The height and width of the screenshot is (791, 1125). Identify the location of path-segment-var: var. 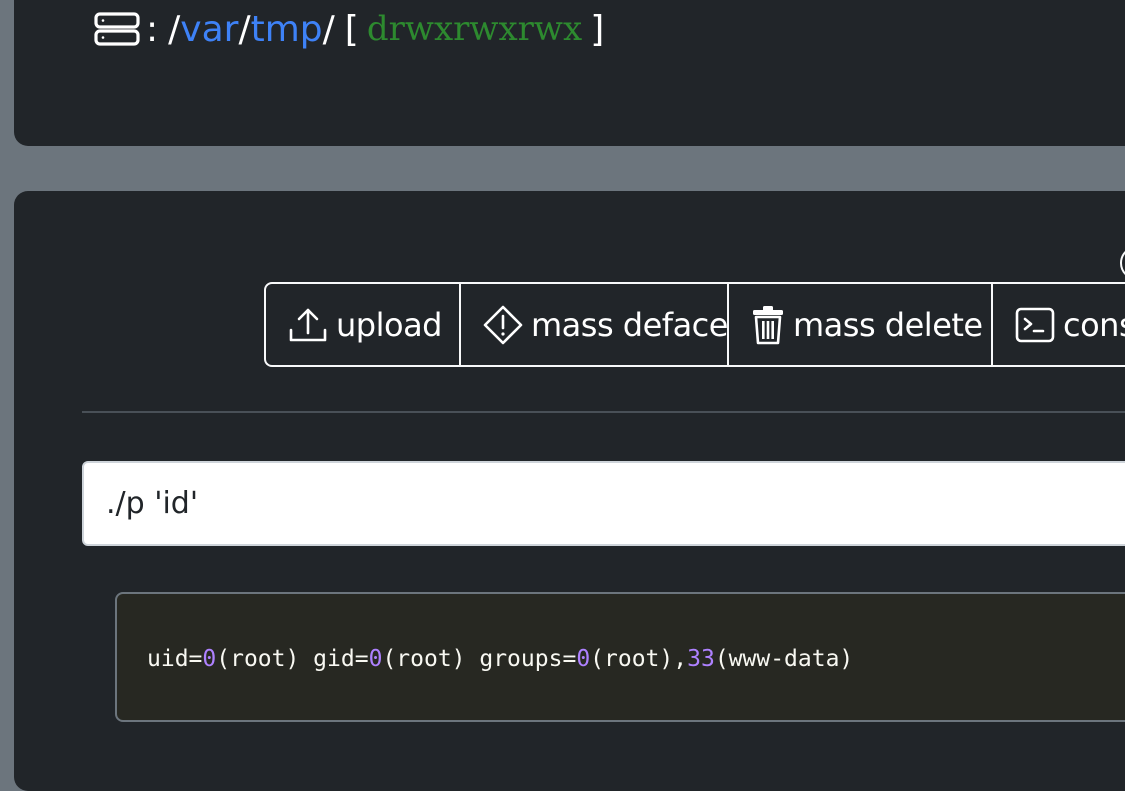
(209, 29).